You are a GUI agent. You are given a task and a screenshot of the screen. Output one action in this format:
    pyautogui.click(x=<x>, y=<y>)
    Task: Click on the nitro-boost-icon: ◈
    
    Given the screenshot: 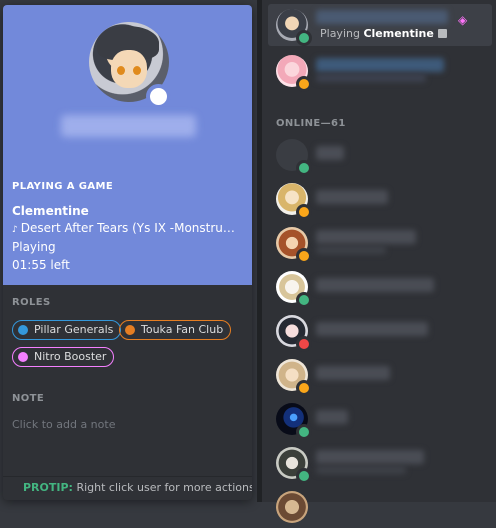 What is the action you would take?
    pyautogui.click(x=463, y=20)
    